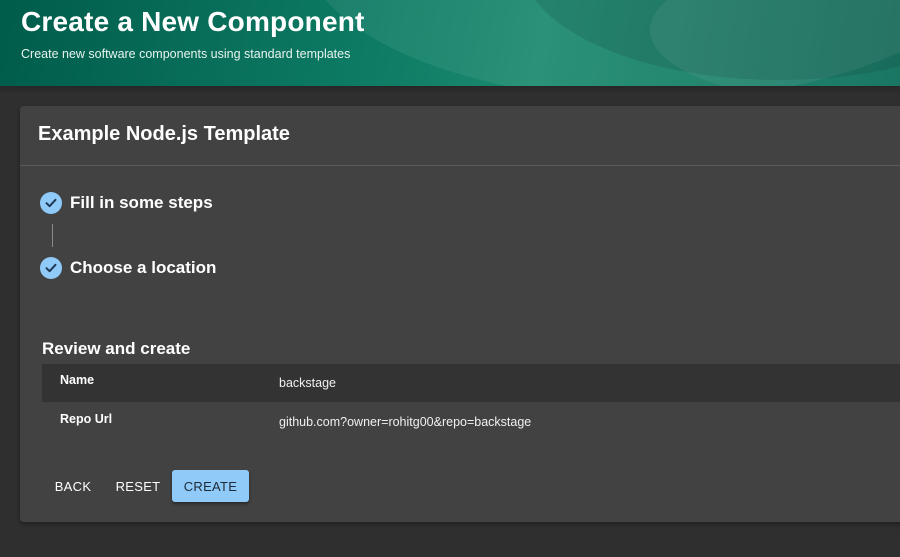 The width and height of the screenshot is (900, 557). Describe the element at coordinates (73, 486) in the screenshot. I see `back-button: BACK` at that location.